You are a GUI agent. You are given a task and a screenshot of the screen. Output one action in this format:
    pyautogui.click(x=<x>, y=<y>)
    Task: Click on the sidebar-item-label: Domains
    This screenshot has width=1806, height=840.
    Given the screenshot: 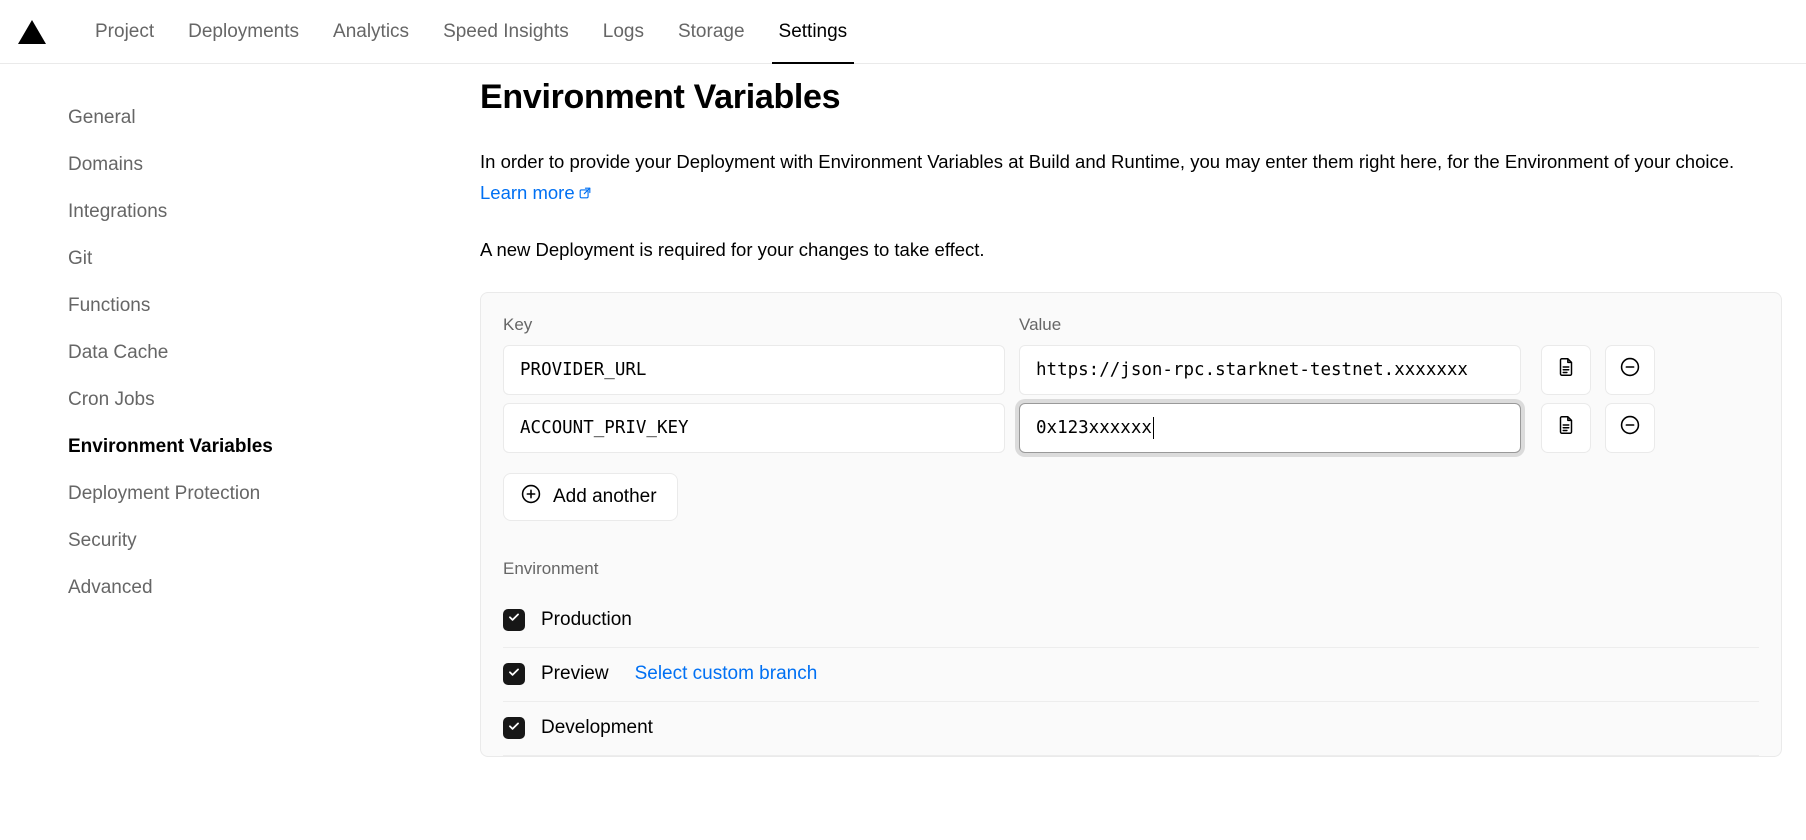 What is the action you would take?
    pyautogui.click(x=105, y=164)
    